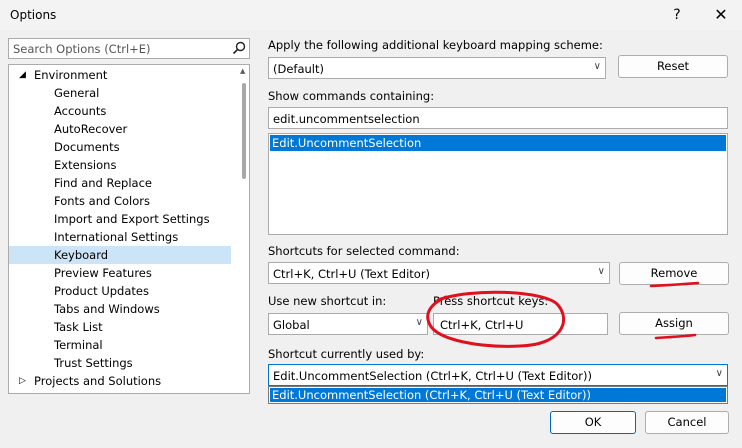 The height and width of the screenshot is (448, 742). Describe the element at coordinates (87, 147) in the screenshot. I see `tree-item-label: Documents` at that location.